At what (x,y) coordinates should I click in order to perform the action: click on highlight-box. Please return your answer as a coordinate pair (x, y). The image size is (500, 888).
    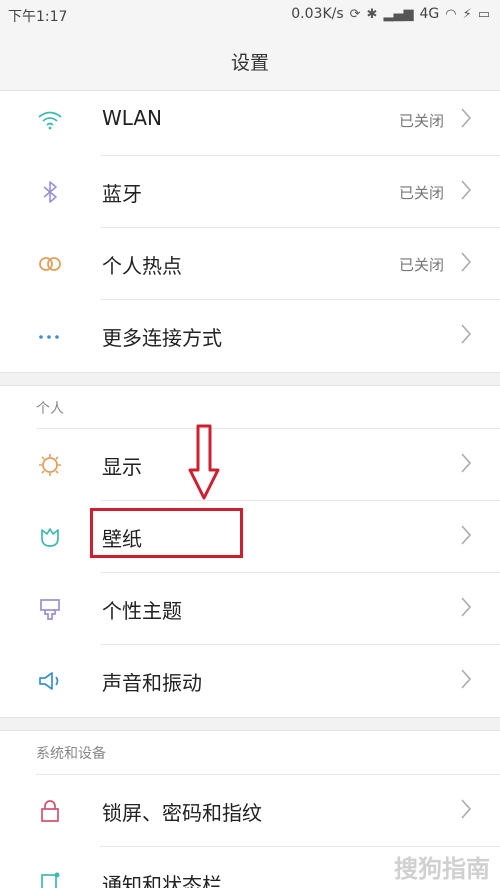
    Looking at the image, I should click on (166, 533).